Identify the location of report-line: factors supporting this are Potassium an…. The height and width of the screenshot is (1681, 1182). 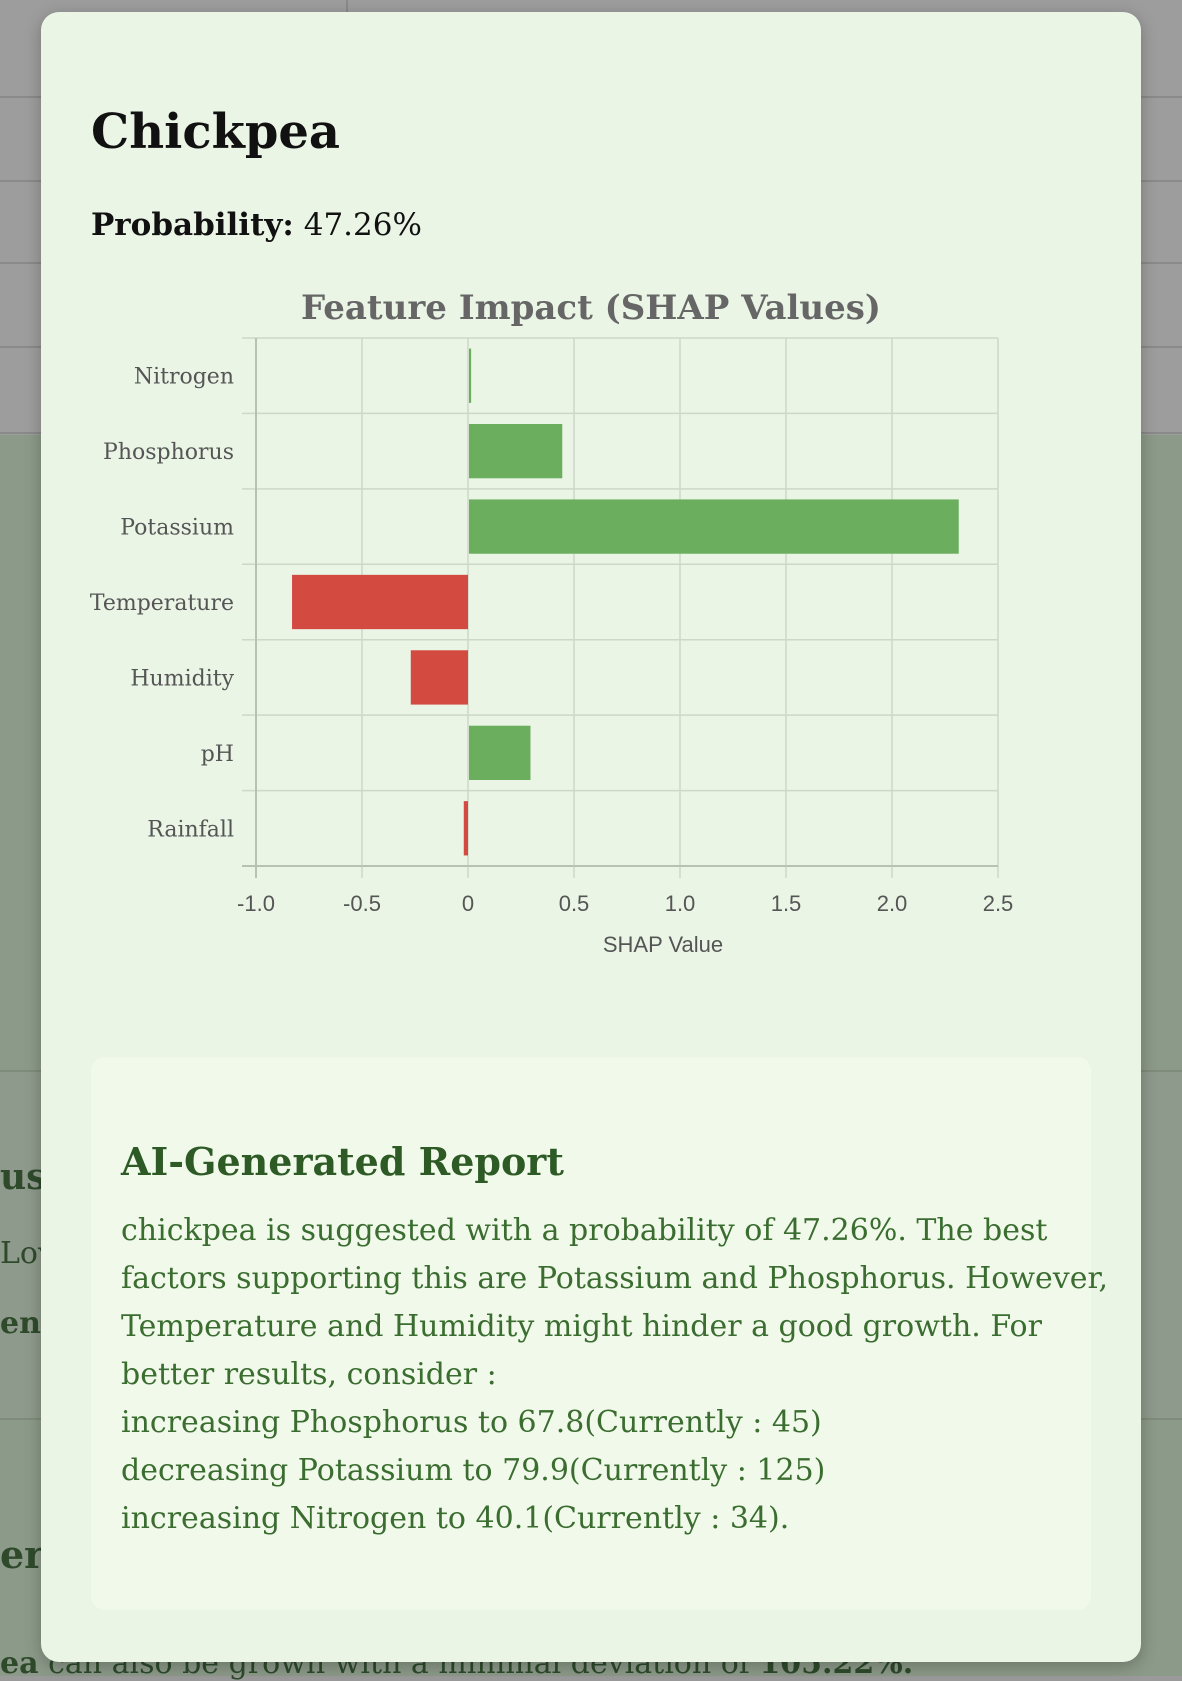
(615, 1278).